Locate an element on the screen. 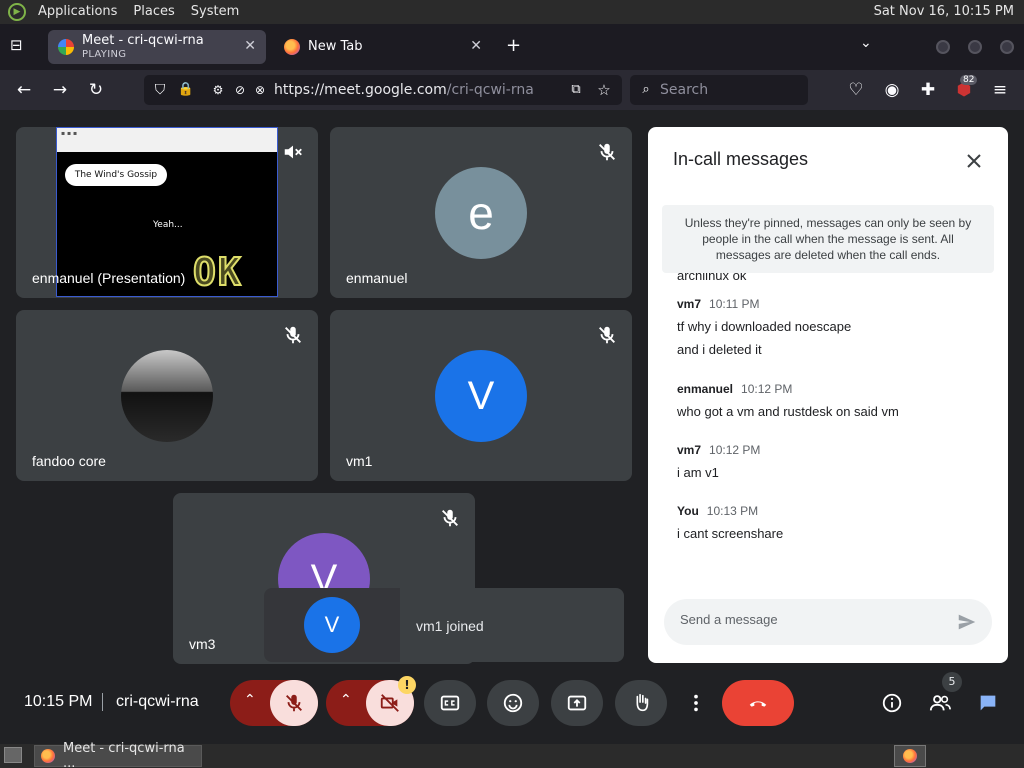 The width and height of the screenshot is (1024, 768). message-text: i am v1 is located at coordinates (698, 472).